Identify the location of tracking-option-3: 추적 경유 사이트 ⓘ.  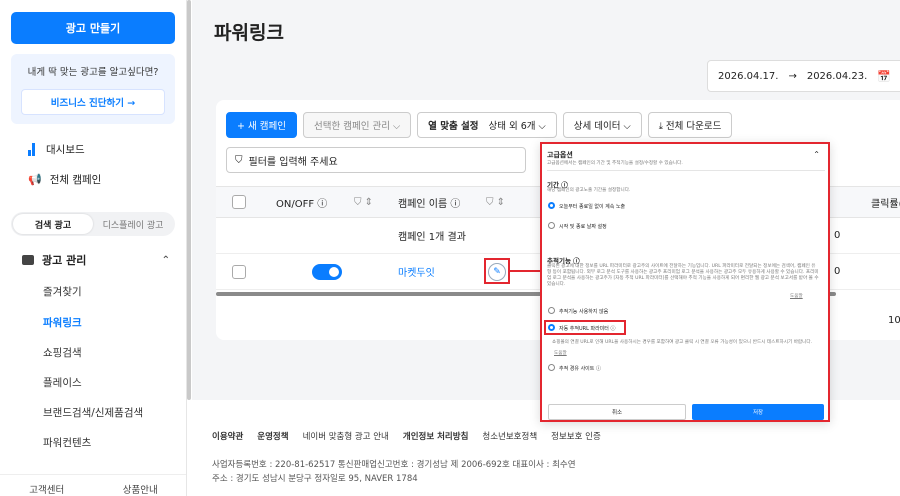
(580, 369).